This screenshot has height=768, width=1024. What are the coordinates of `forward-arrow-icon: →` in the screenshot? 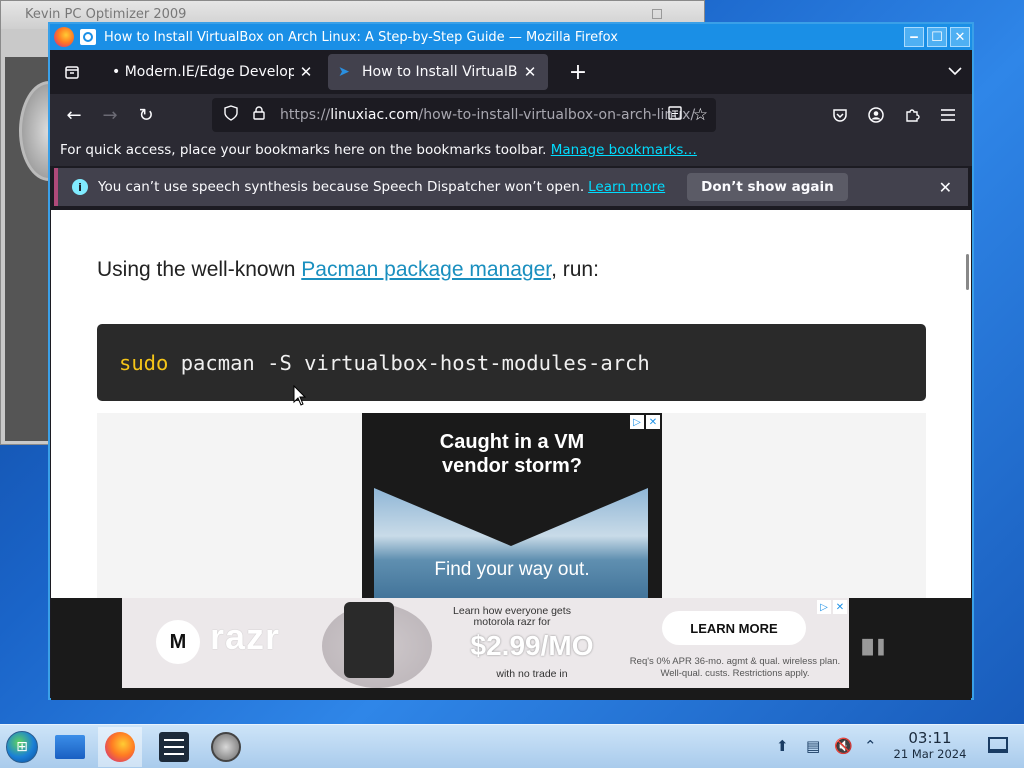 It's located at (110, 115).